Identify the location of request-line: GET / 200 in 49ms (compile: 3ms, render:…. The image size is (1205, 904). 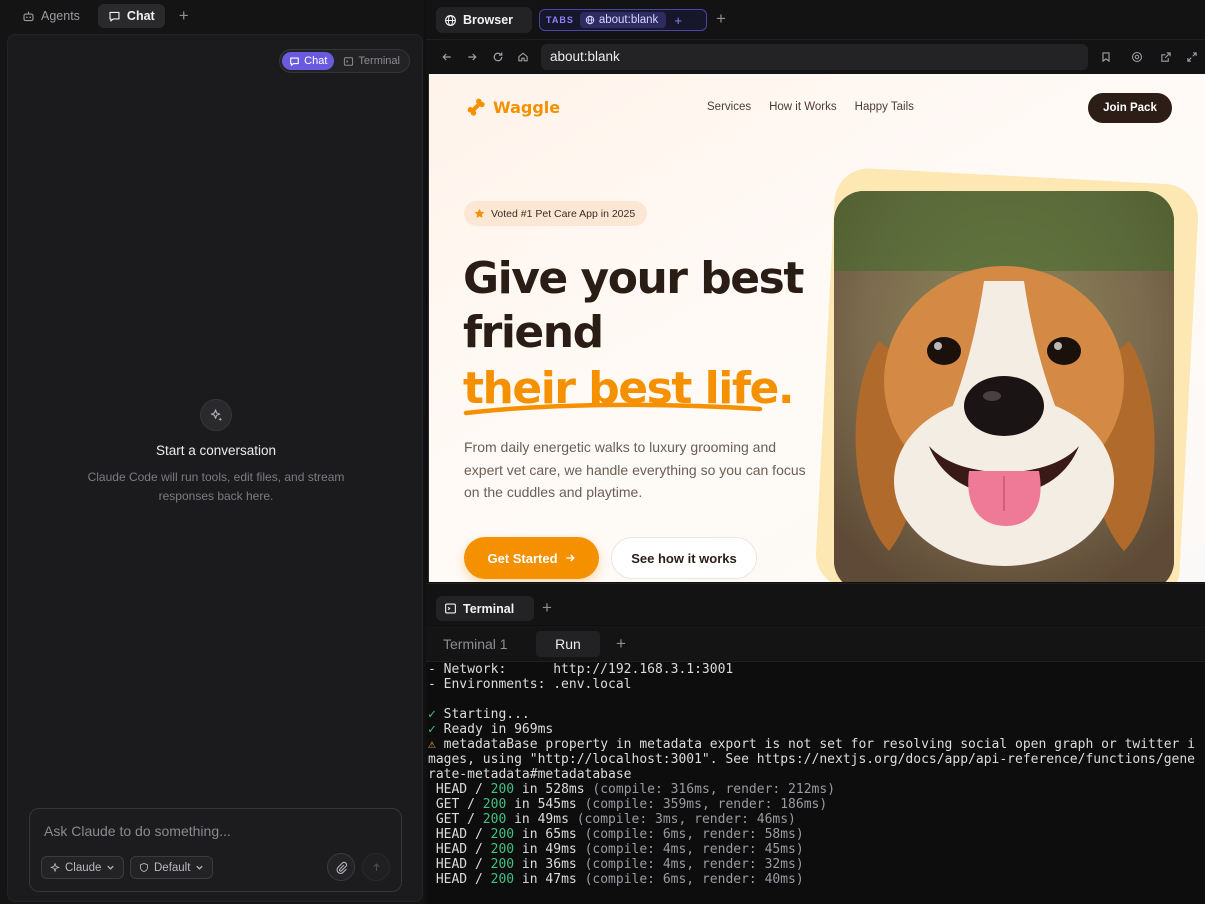
(816, 819).